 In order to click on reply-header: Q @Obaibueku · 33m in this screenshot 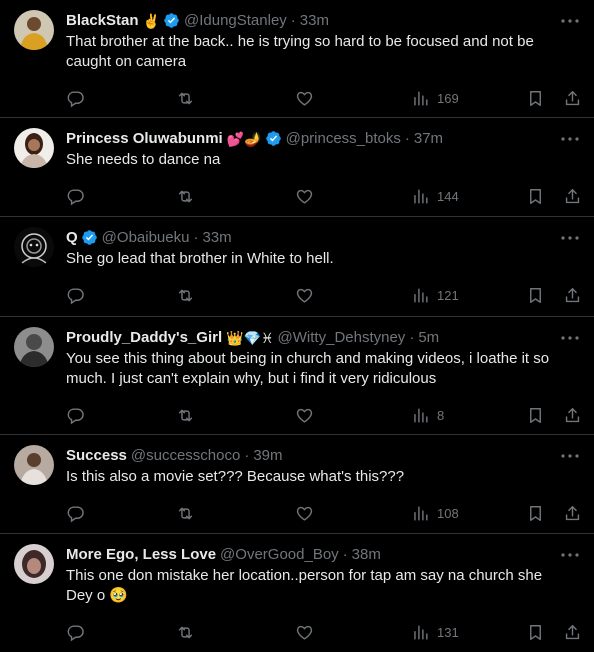, I will do `click(322, 237)`.